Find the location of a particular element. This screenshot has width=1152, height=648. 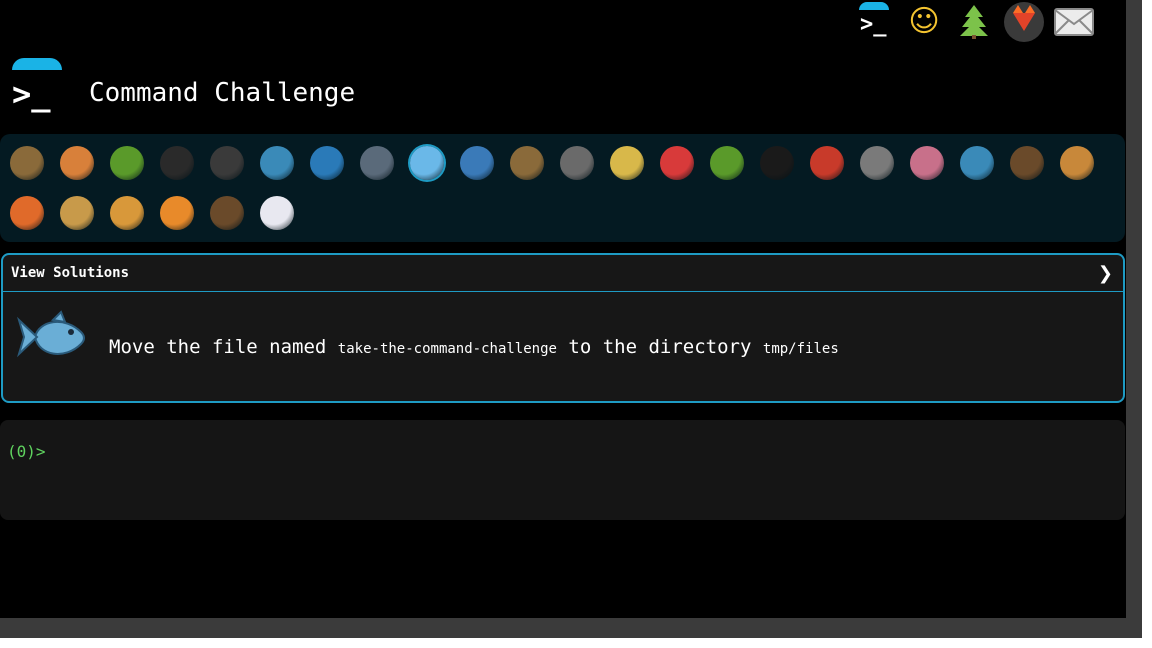

cat-icon is located at coordinates (77, 213).